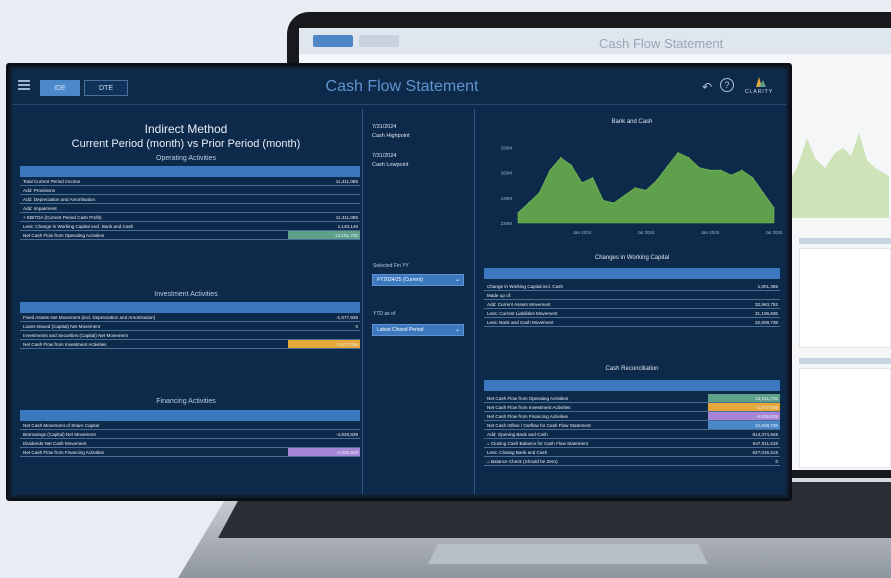  Describe the element at coordinates (106, 88) in the screenshot. I see `tab-dte: DTE` at that location.